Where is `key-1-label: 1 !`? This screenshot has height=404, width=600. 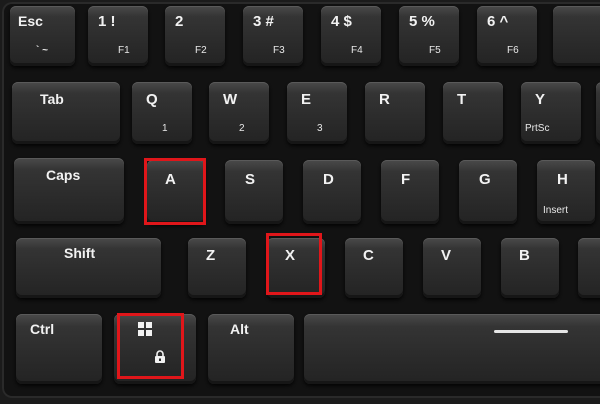 key-1-label: 1 ! is located at coordinates (107, 21).